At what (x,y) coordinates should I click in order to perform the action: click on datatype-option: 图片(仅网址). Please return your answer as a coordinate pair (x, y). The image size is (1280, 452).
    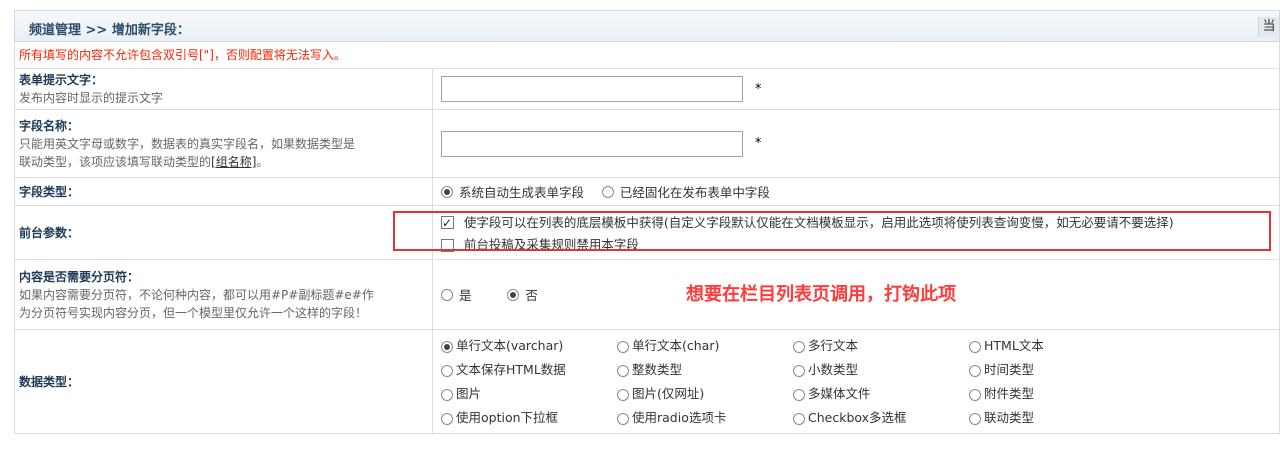
    Looking at the image, I should click on (660, 392).